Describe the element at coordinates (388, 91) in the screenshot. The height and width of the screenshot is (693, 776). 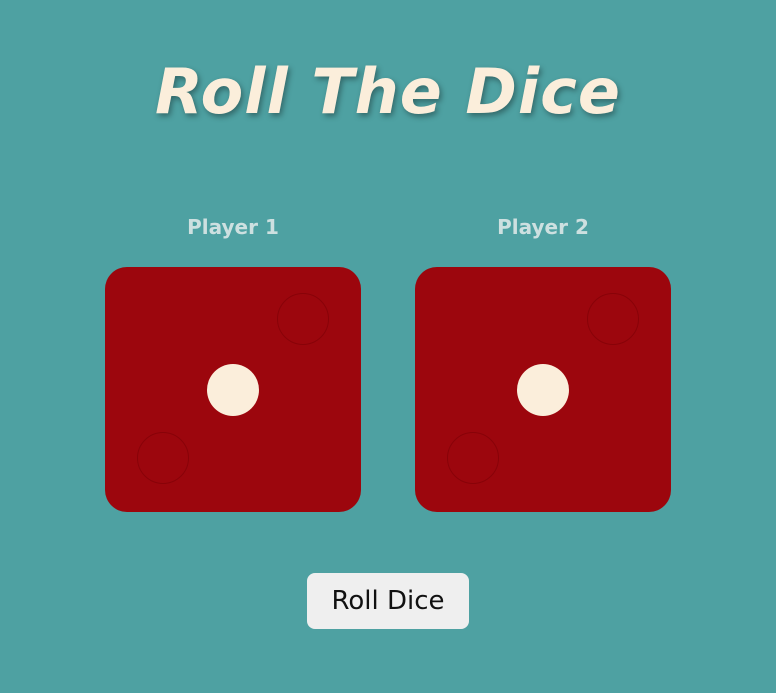
I see `page-title: Roll The Dice` at that location.